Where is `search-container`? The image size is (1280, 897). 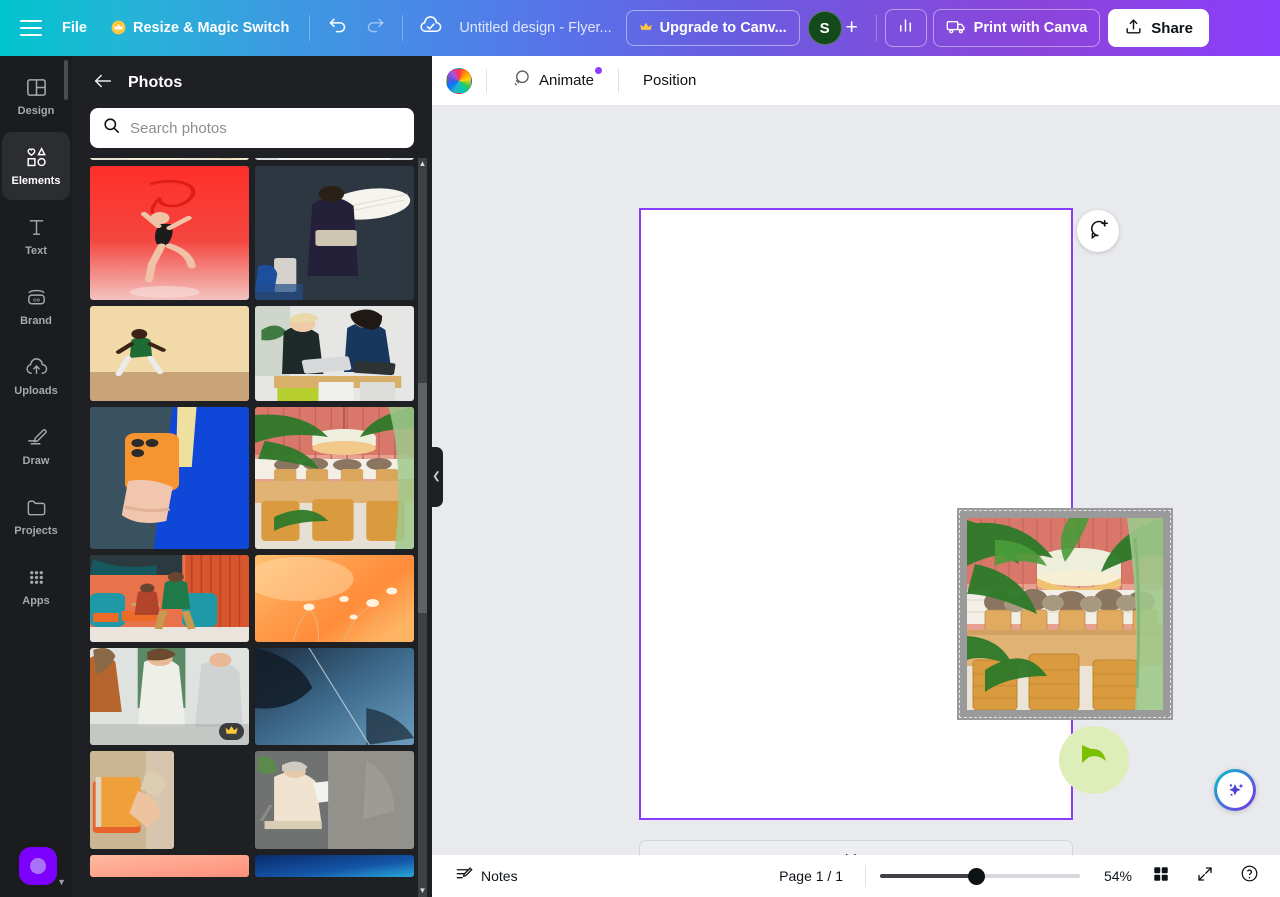 search-container is located at coordinates (252, 127).